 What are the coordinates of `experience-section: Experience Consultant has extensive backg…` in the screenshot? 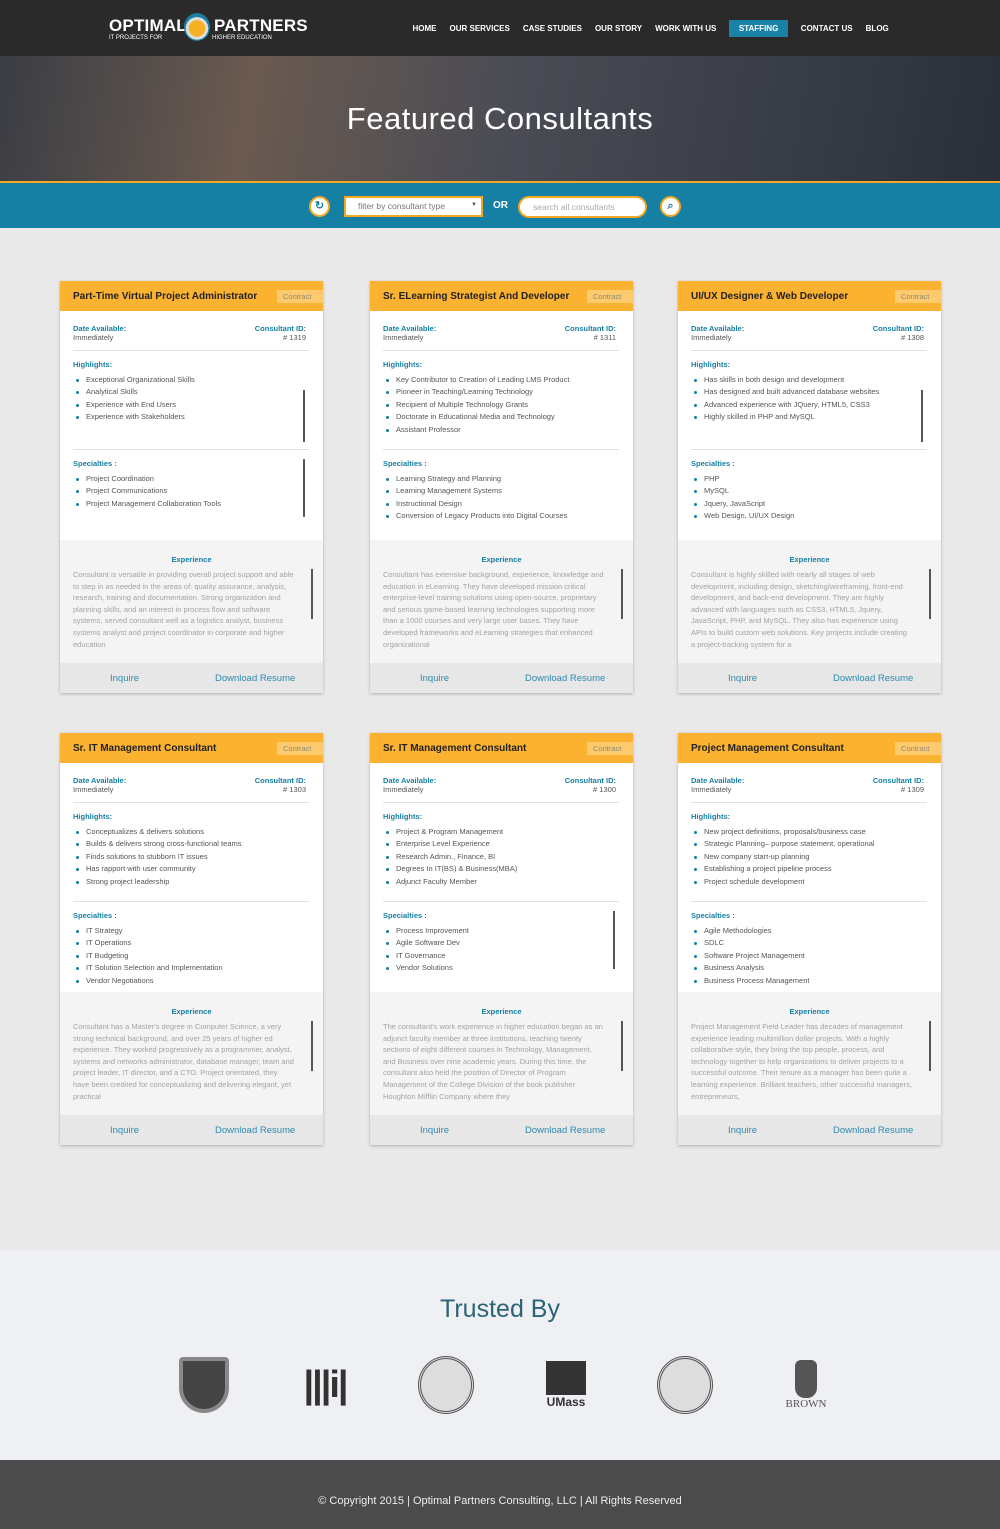 It's located at (501, 601).